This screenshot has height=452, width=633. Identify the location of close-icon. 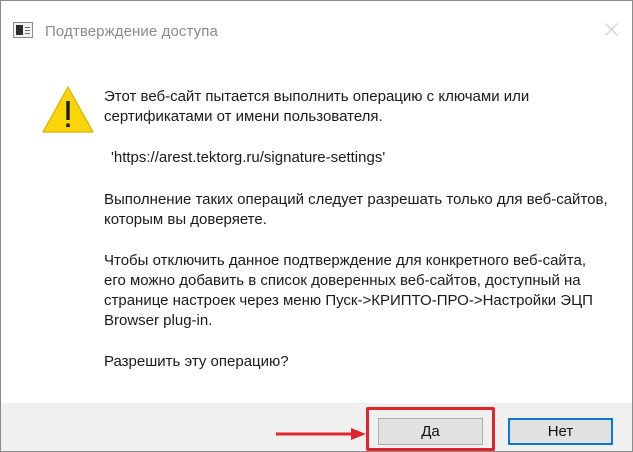
(611, 30).